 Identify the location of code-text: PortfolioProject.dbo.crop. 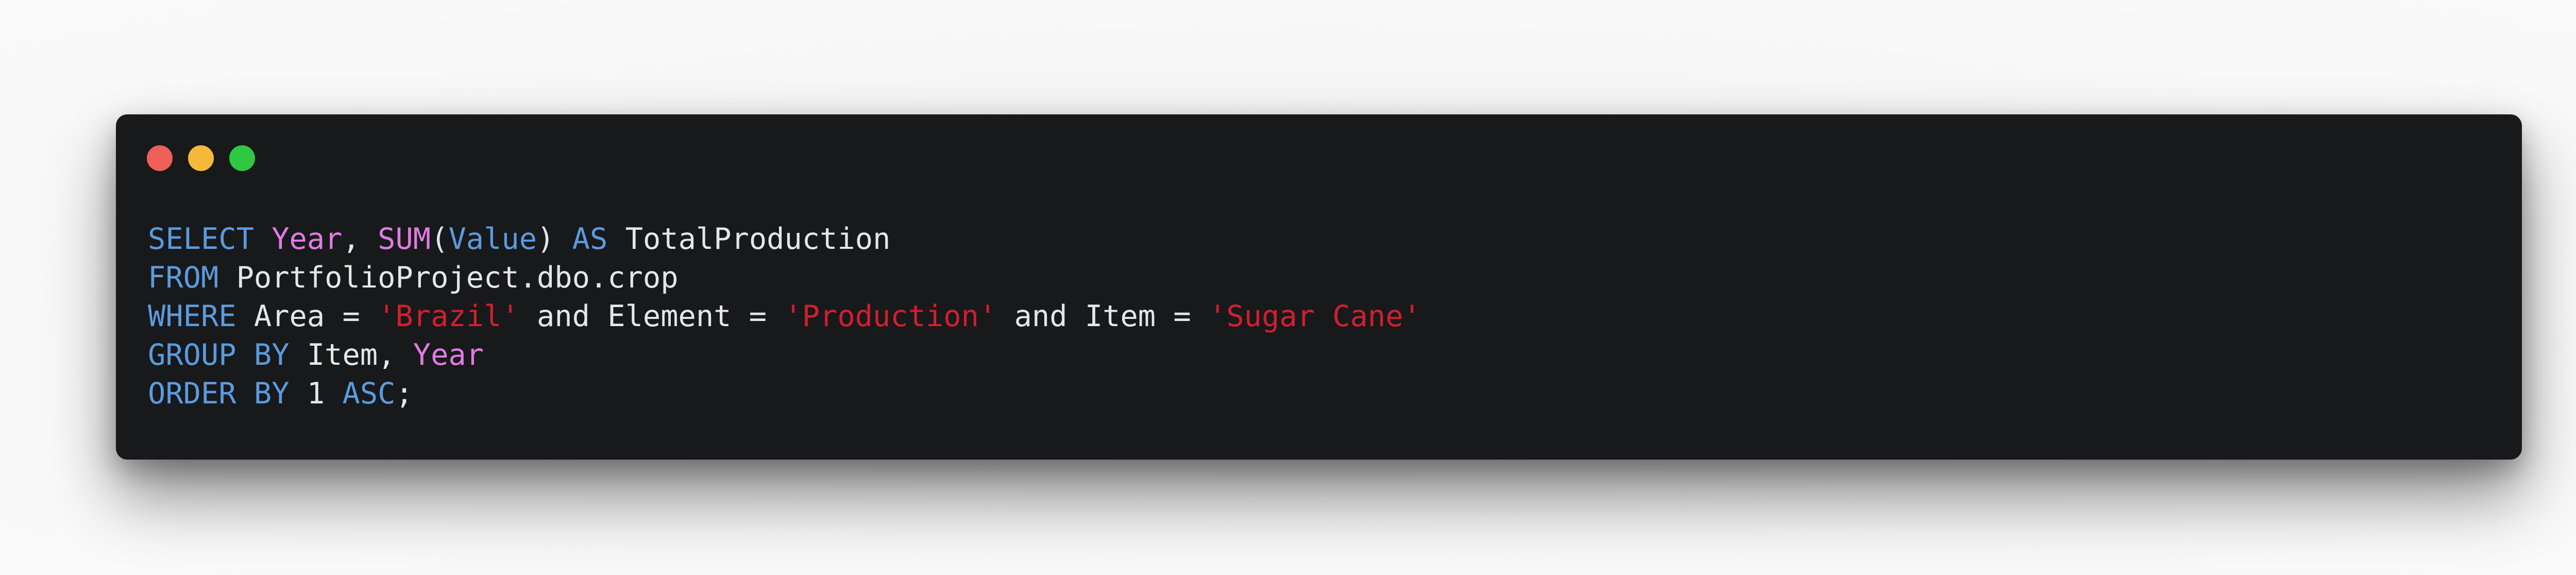
(448, 278).